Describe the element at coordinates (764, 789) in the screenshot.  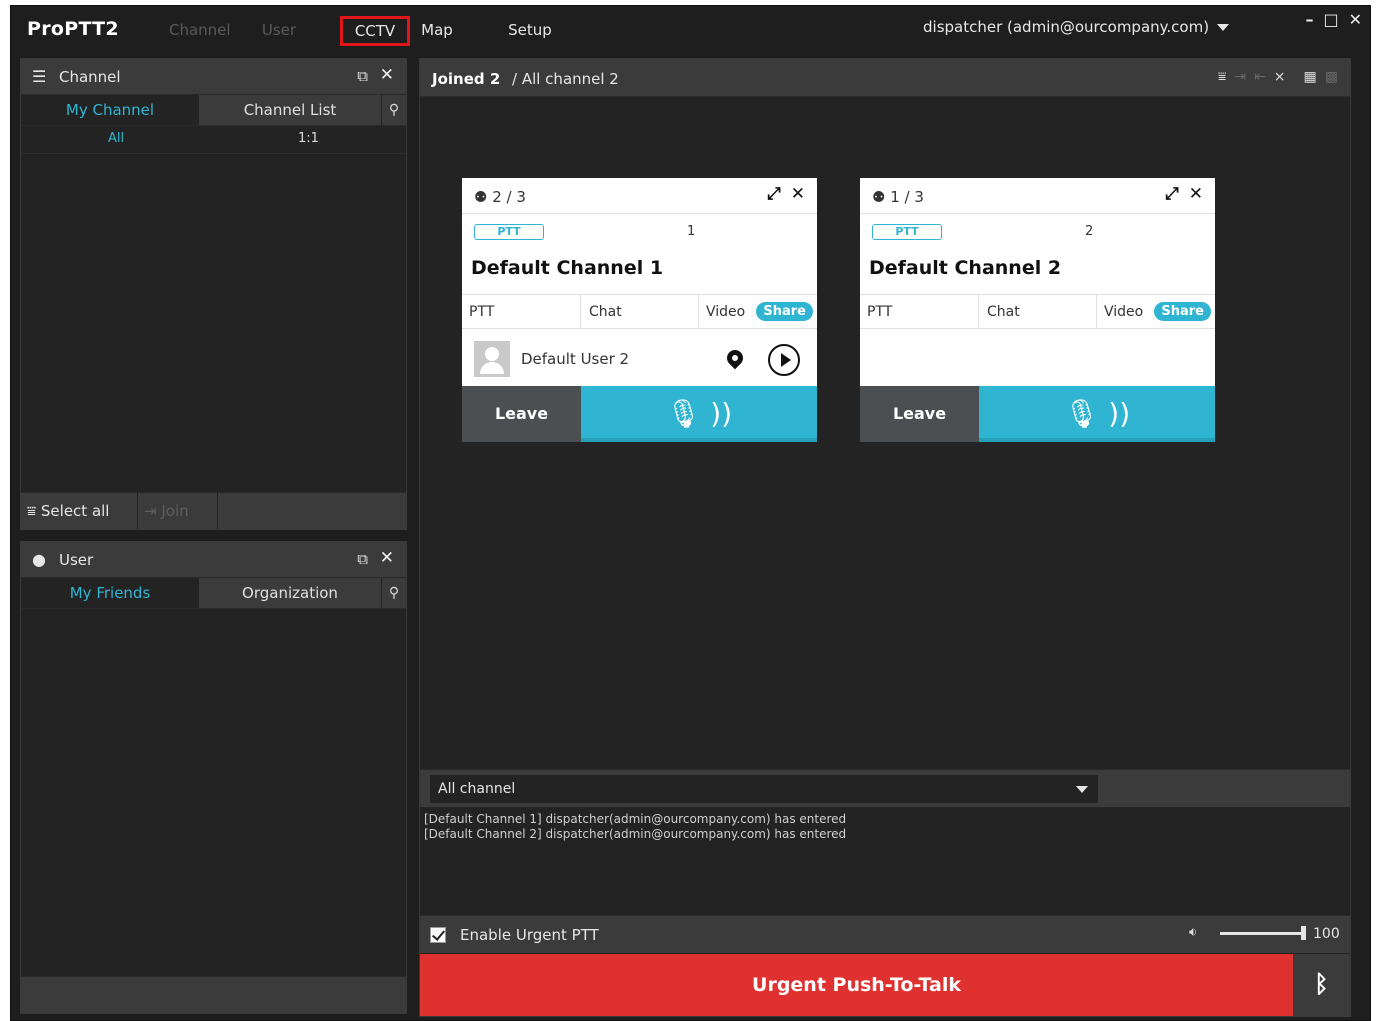
I see `channel-select: All channel` at that location.